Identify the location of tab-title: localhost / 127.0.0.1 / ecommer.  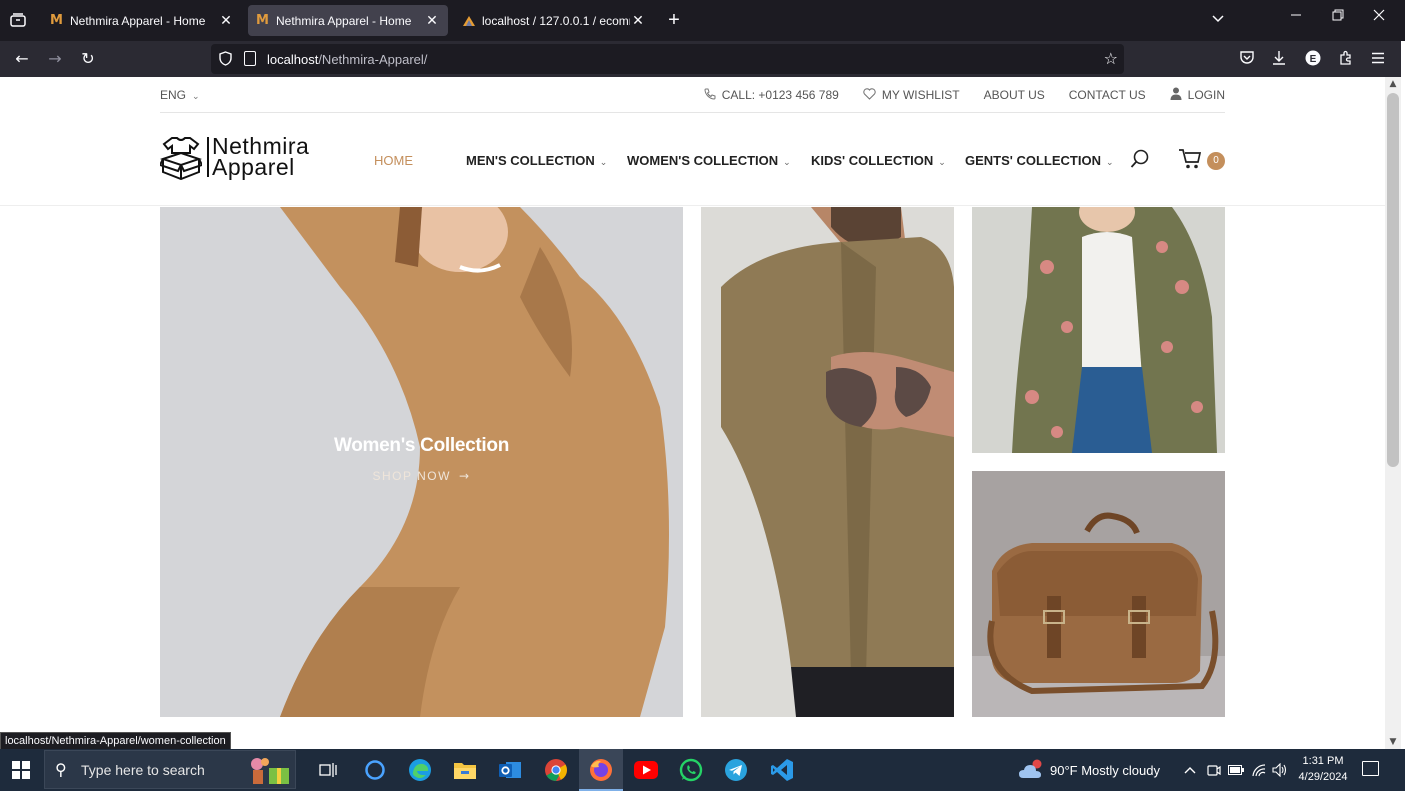
(556, 20).